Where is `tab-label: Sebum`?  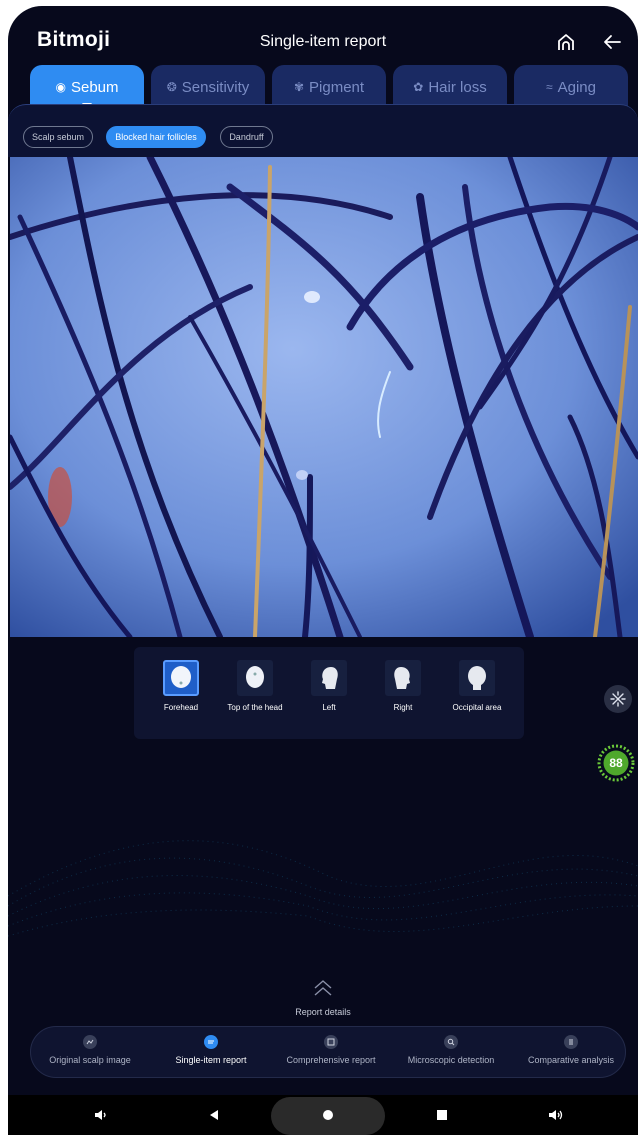
tab-label: Sebum is located at coordinates (94, 87).